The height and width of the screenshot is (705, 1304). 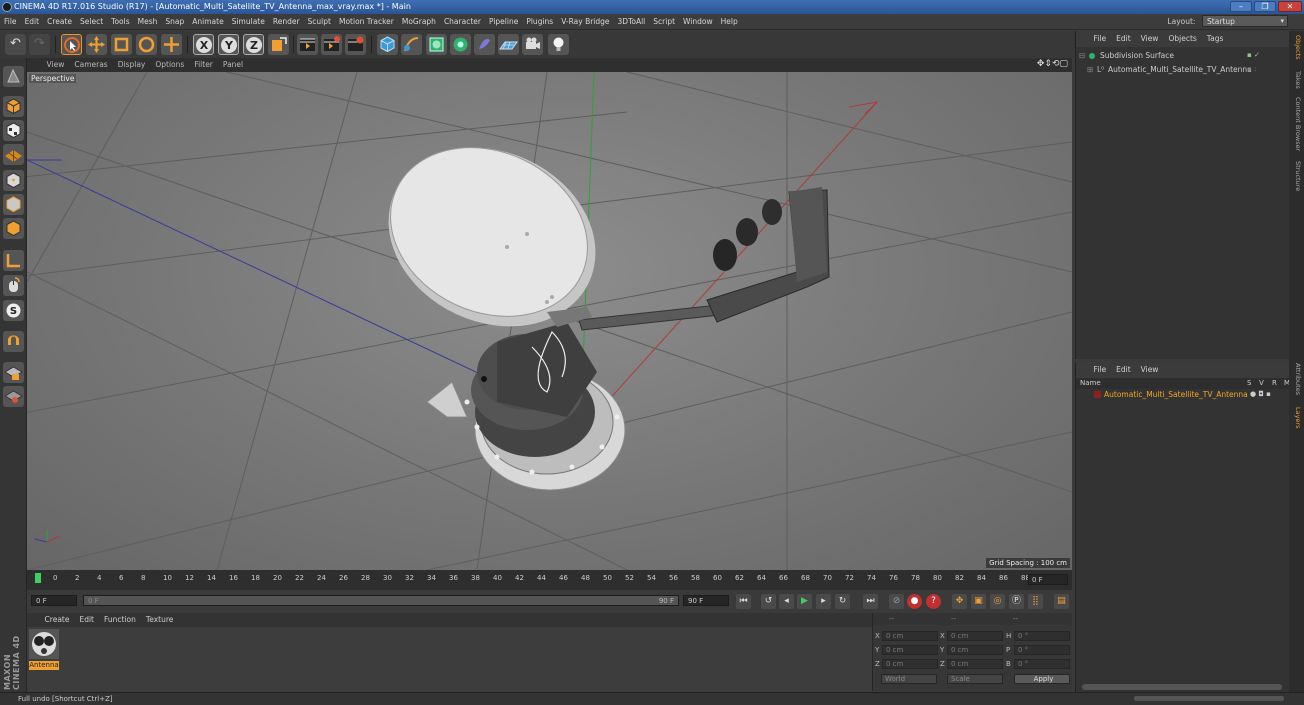 What do you see at coordinates (910, 636) in the screenshot?
I see `position-x-field: 0 cm` at bounding box center [910, 636].